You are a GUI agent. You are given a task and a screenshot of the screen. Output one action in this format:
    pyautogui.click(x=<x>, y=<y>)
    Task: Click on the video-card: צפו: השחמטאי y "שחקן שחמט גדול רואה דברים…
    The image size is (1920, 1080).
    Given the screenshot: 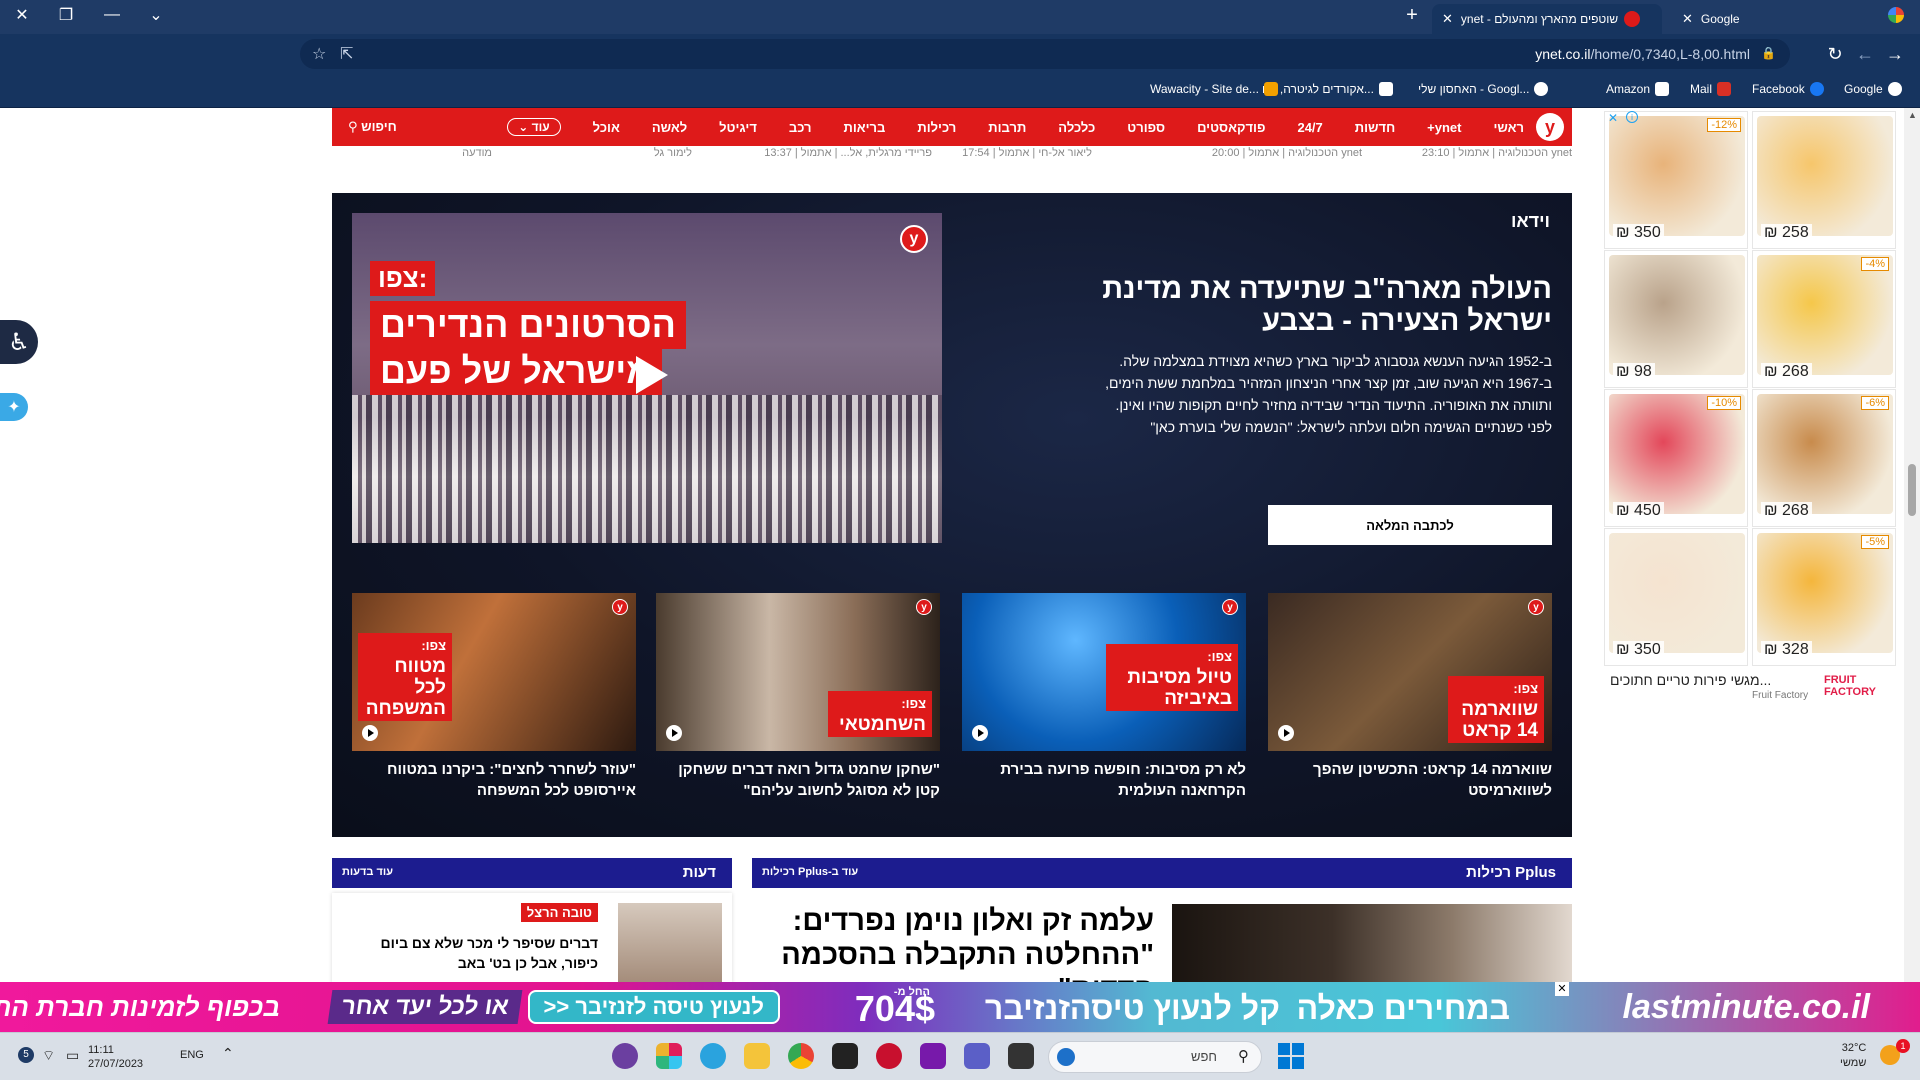 What is the action you would take?
    pyautogui.click(x=798, y=697)
    